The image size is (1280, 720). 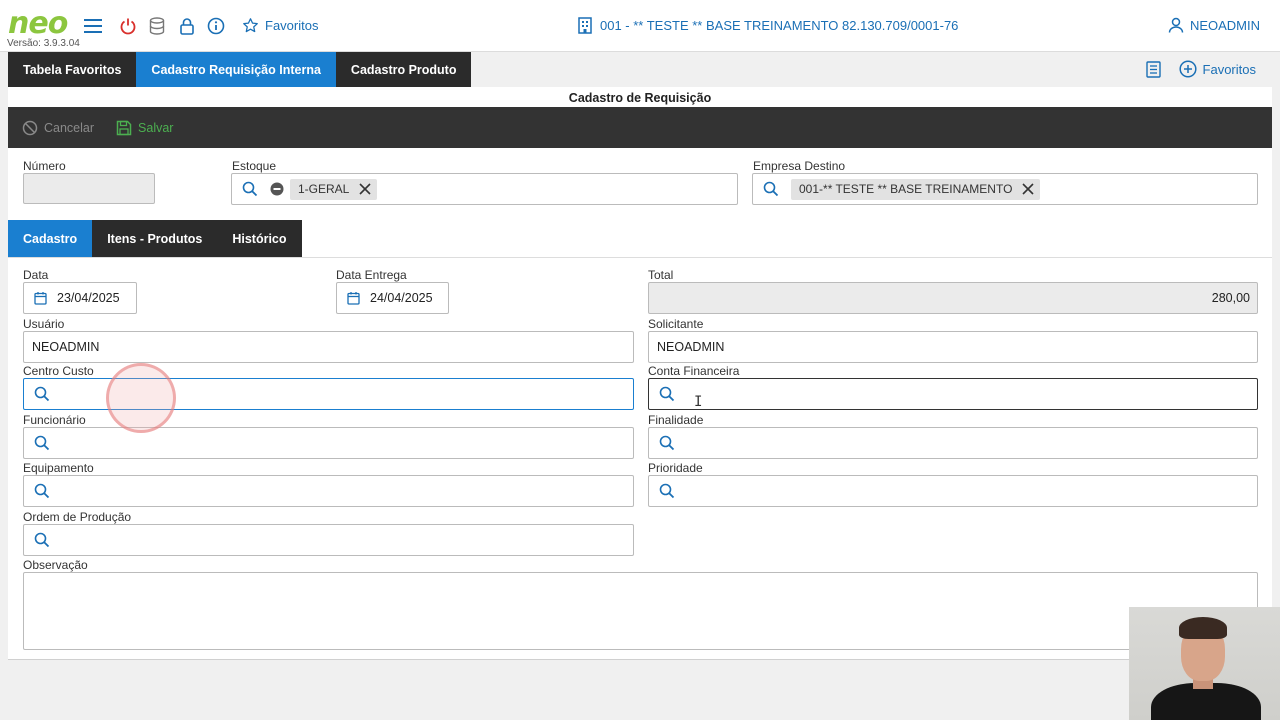 I want to click on ban-icon, so click(x=30, y=127).